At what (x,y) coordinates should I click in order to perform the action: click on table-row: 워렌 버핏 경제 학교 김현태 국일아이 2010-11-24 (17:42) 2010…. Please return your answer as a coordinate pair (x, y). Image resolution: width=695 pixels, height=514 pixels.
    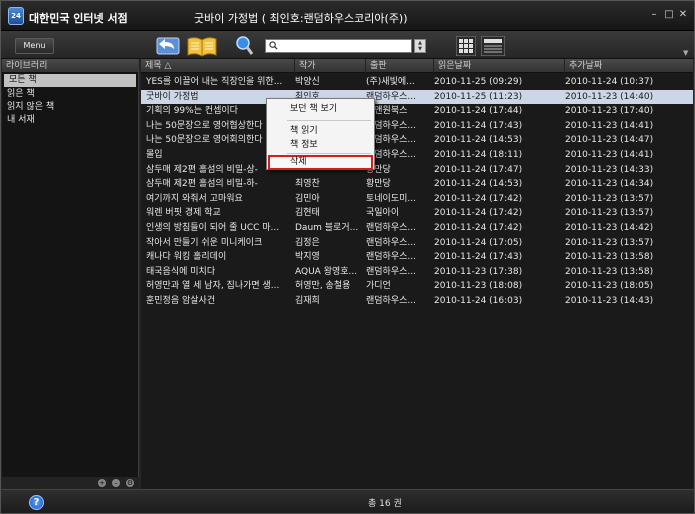
    Looking at the image, I should click on (417, 213).